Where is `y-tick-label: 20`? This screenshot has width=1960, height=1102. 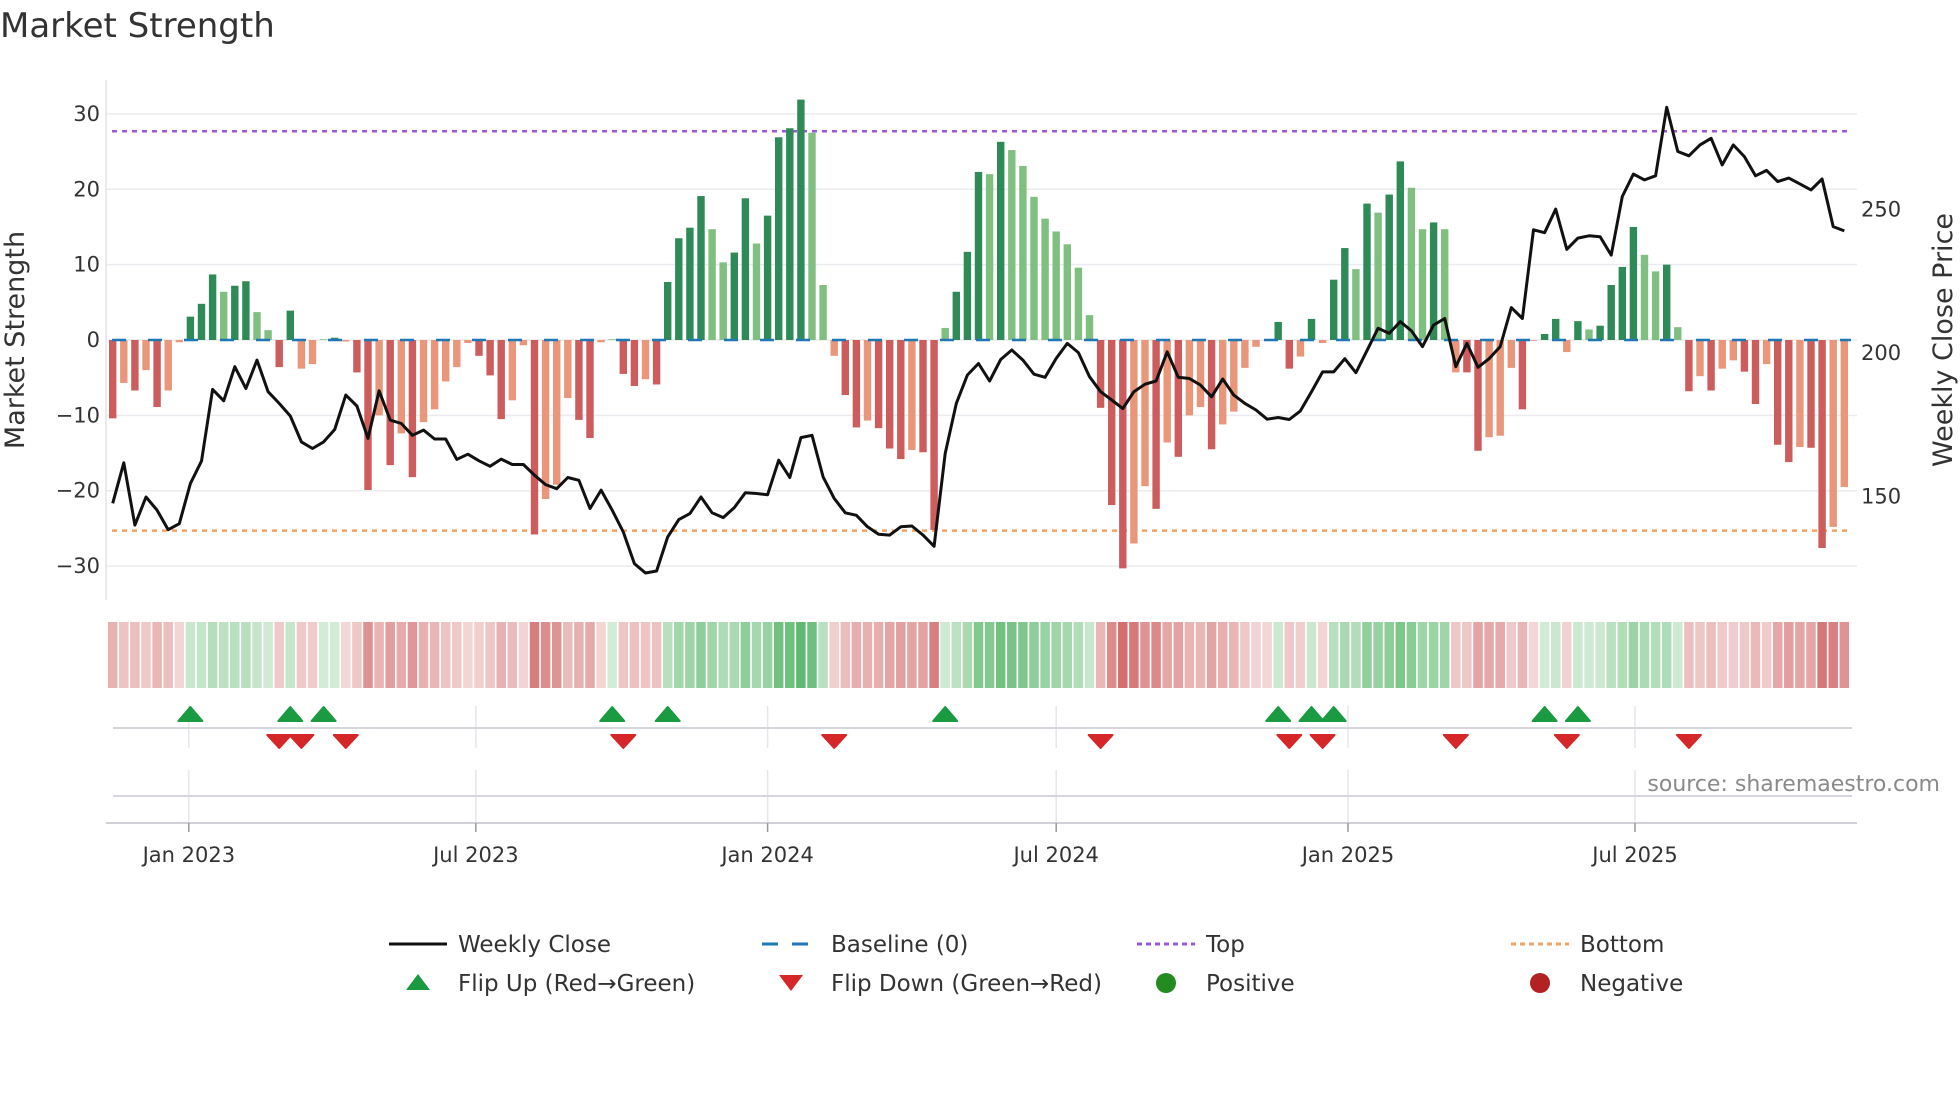
y-tick-label: 20 is located at coordinates (86, 189).